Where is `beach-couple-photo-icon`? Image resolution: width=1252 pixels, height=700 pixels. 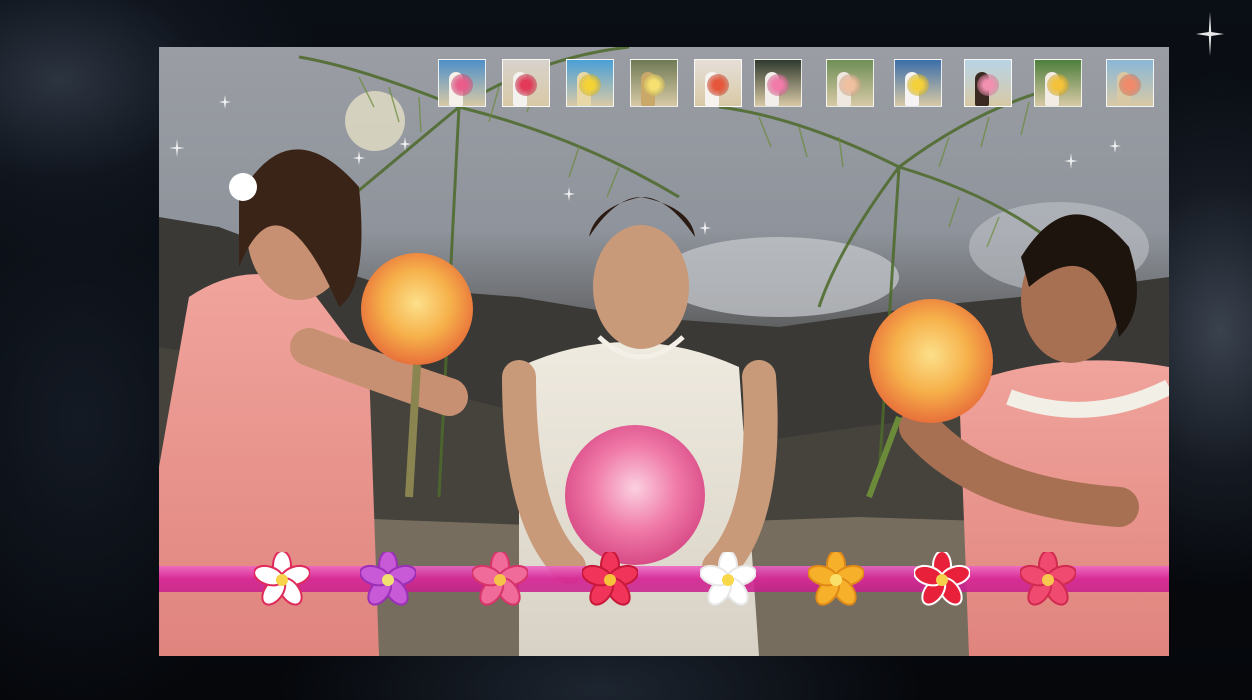 beach-couple-photo-icon is located at coordinates (462, 83).